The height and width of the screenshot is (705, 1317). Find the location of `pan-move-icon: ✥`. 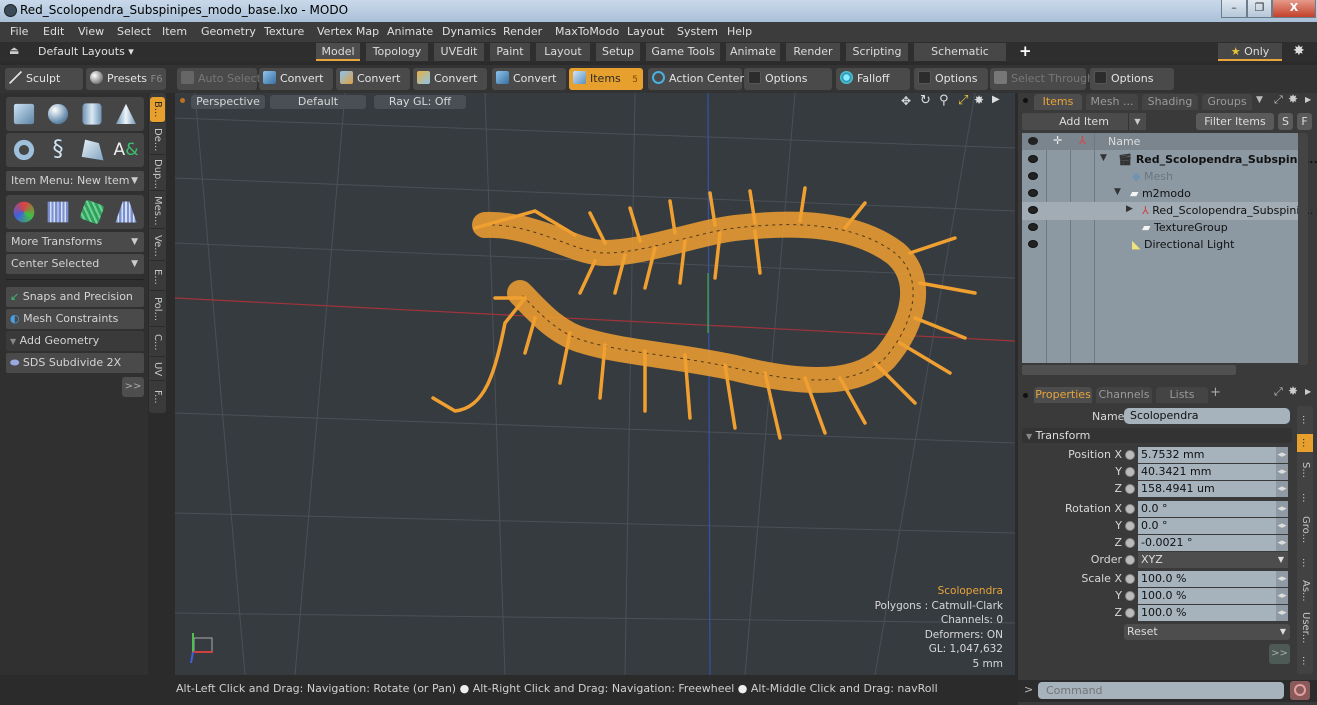

pan-move-icon: ✥ is located at coordinates (906, 101).